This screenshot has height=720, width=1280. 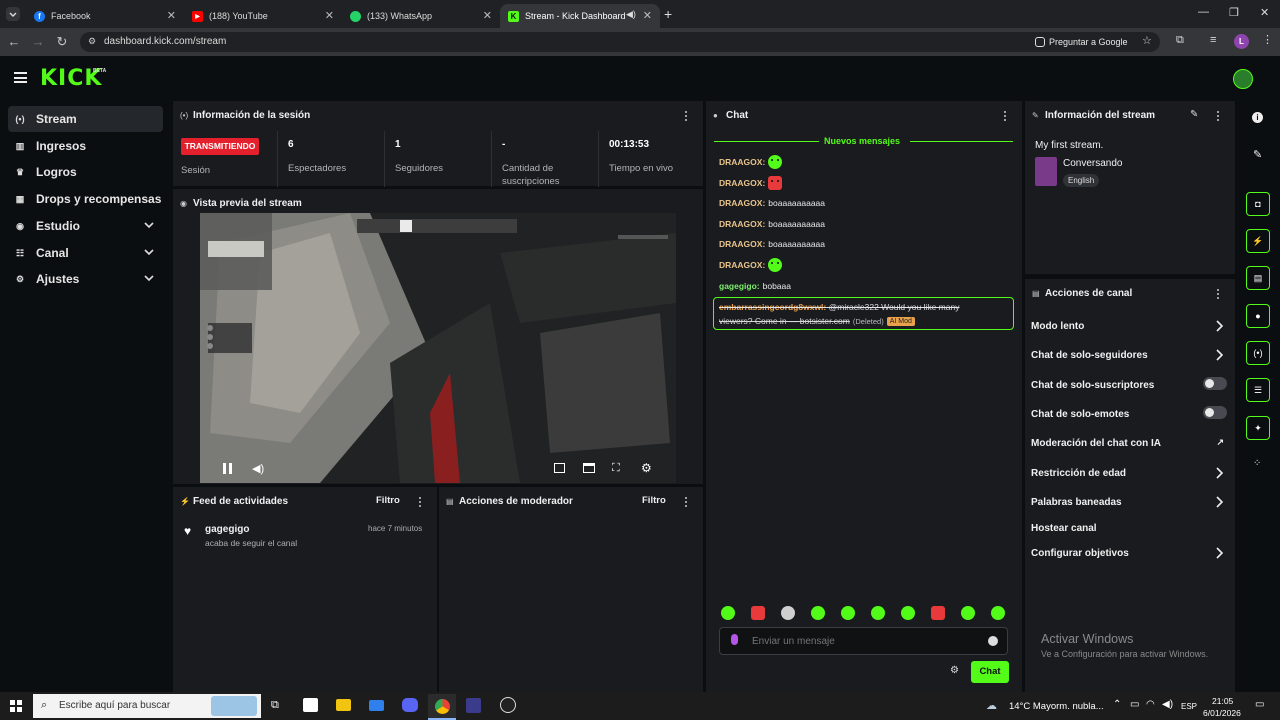 I want to click on task-view-icon: ⧉, so click(x=275, y=705).